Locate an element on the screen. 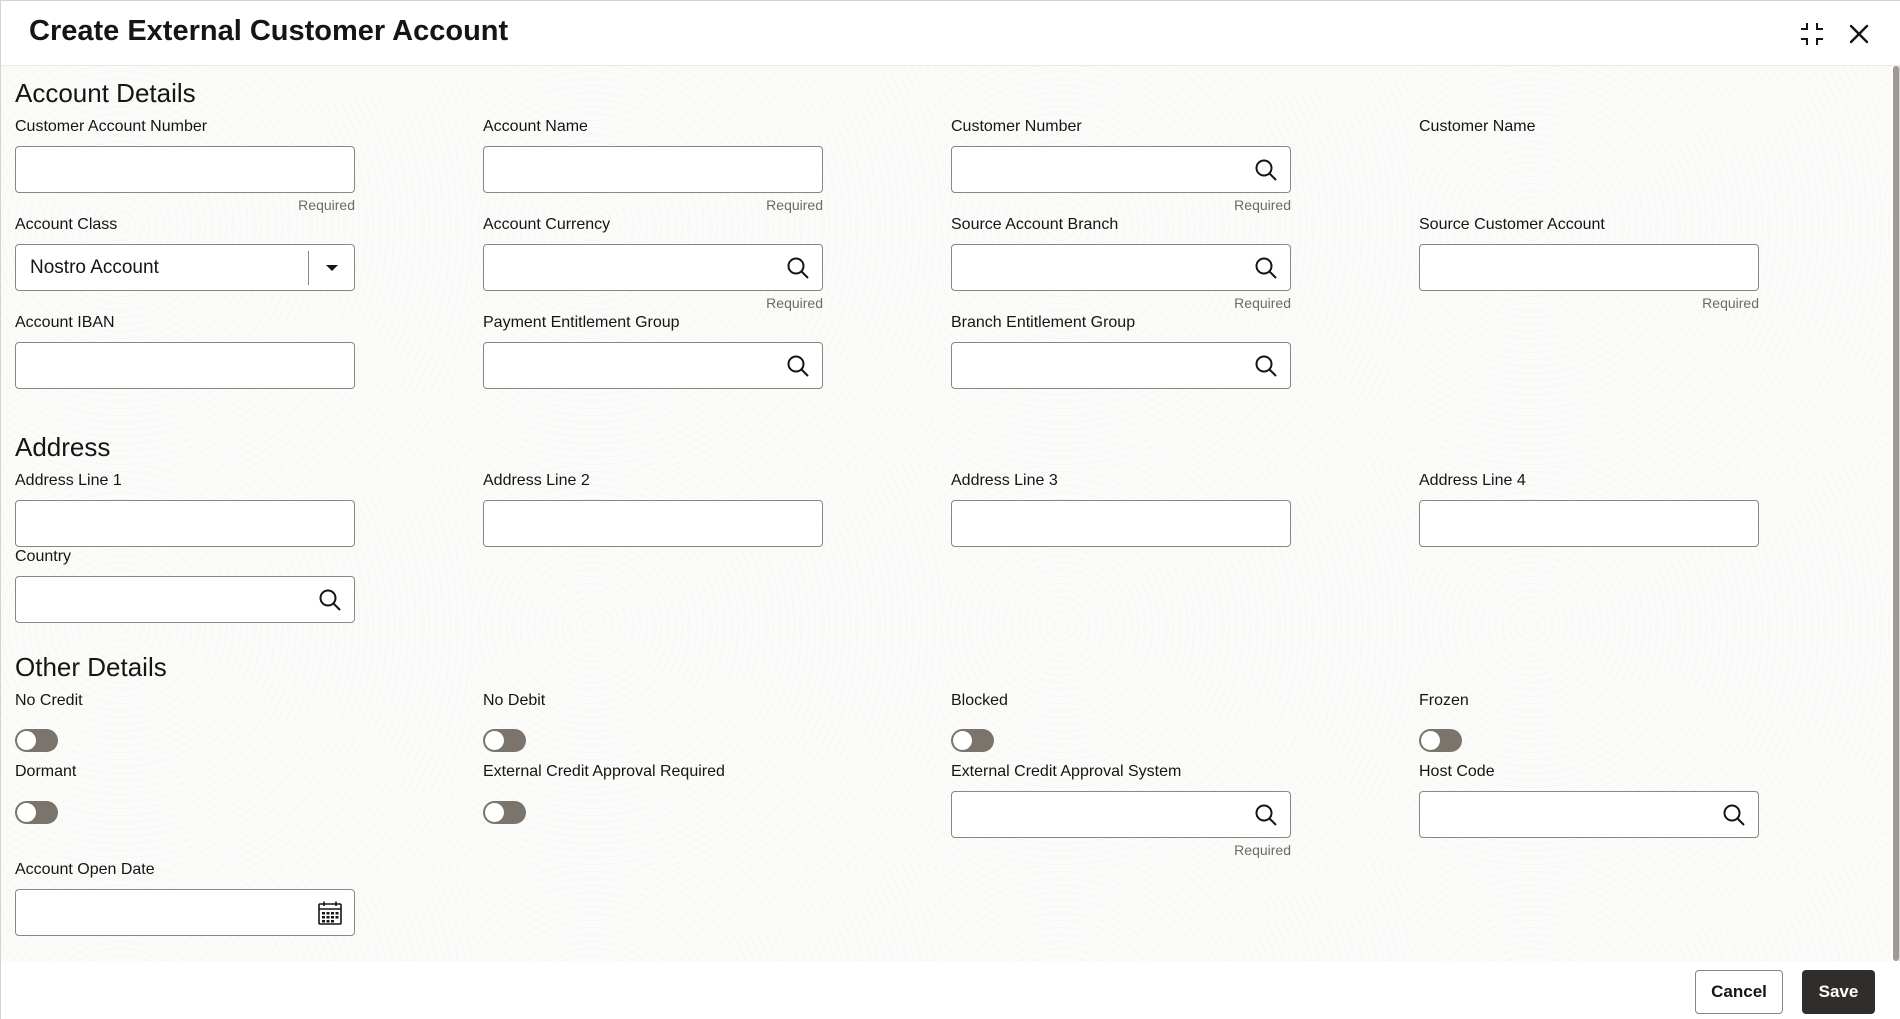 This screenshot has height=1019, width=1900. country-input is located at coordinates (185, 599).